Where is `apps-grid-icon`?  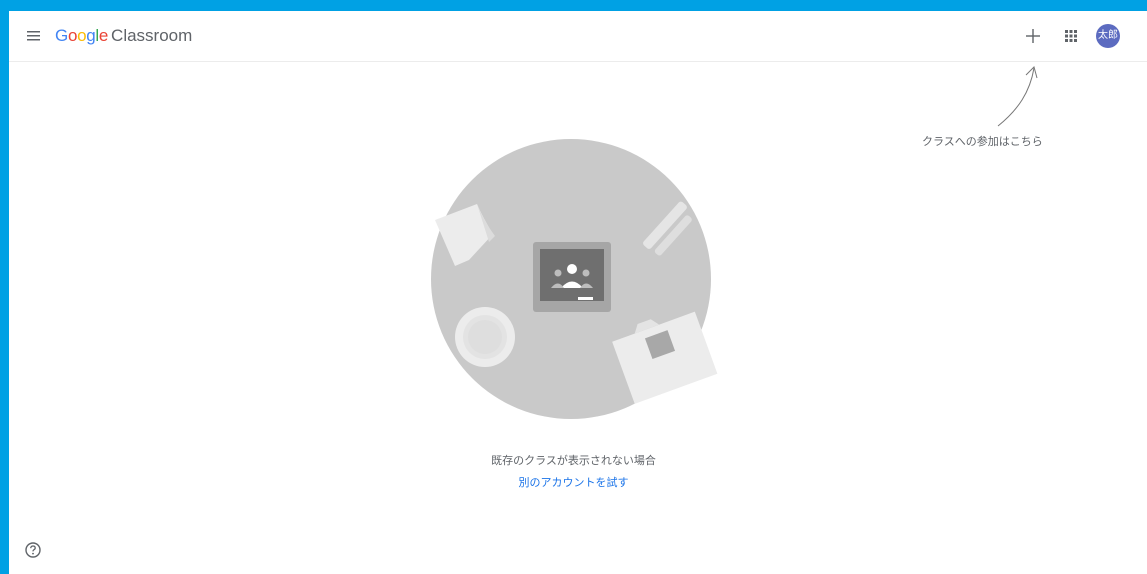
apps-grid-icon is located at coordinates (1071, 36).